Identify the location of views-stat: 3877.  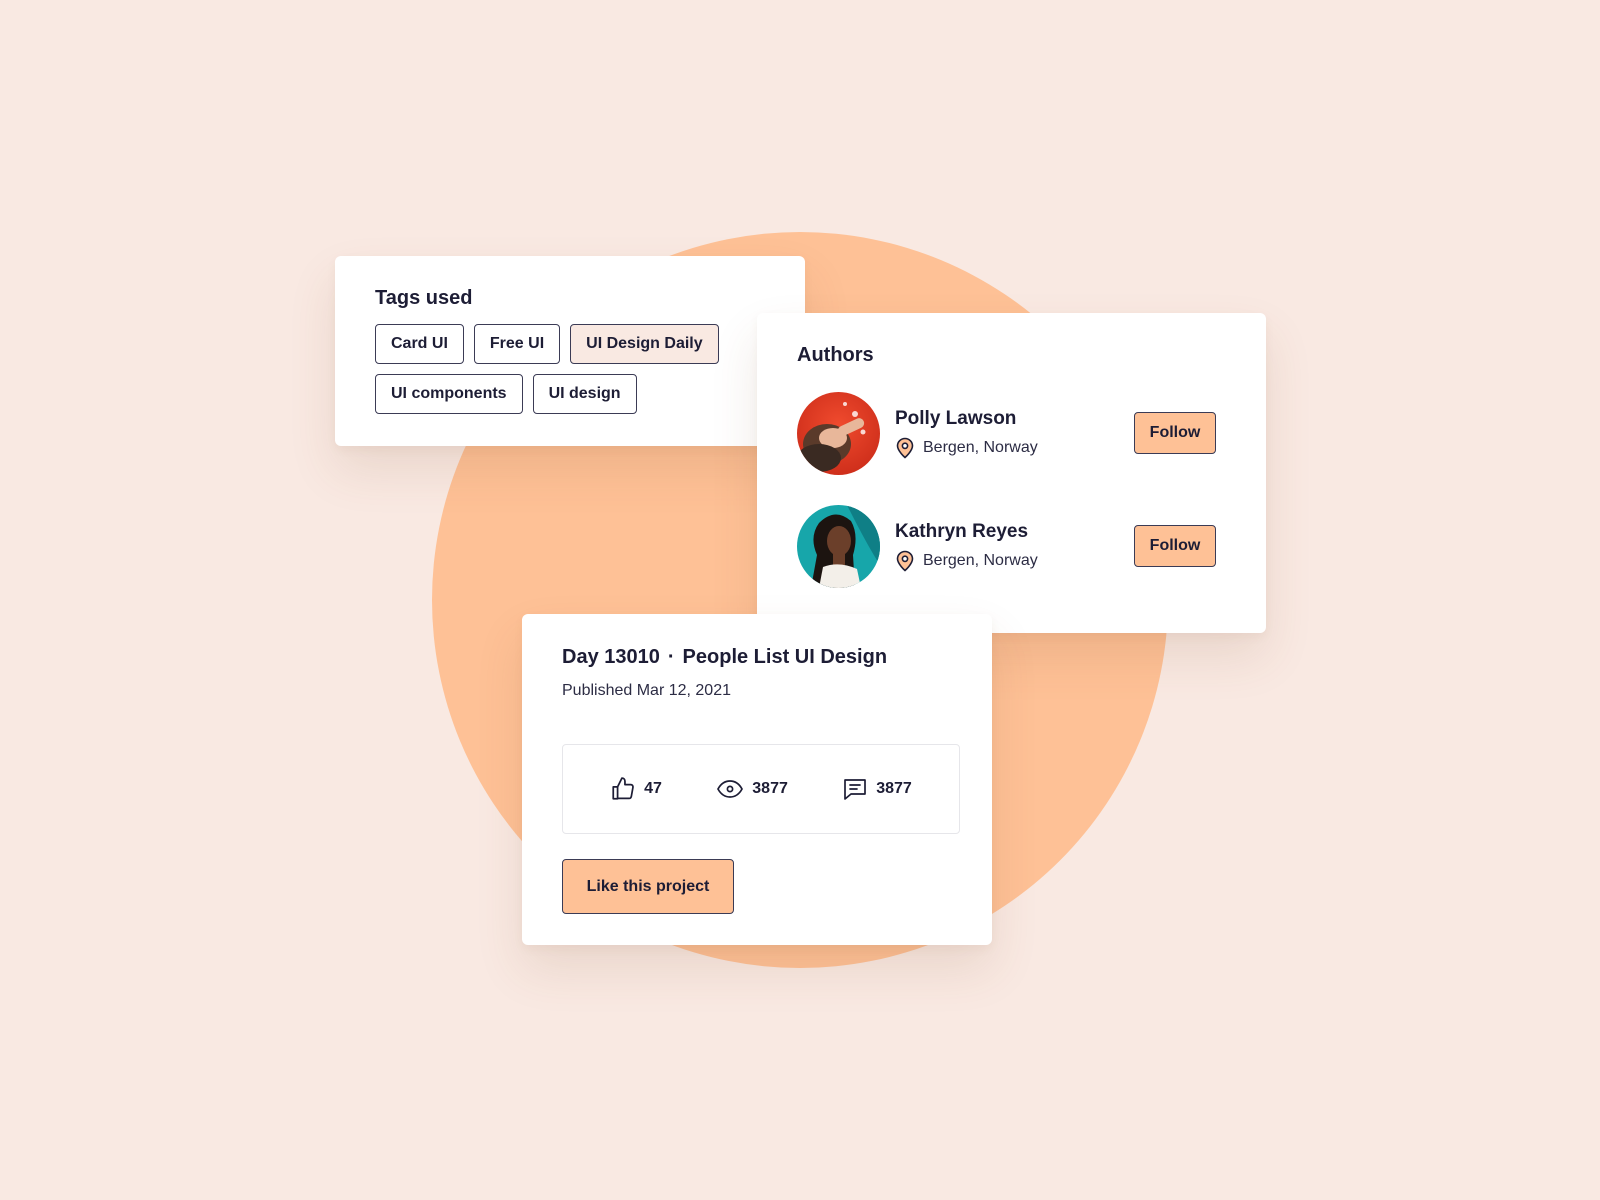
(752, 789).